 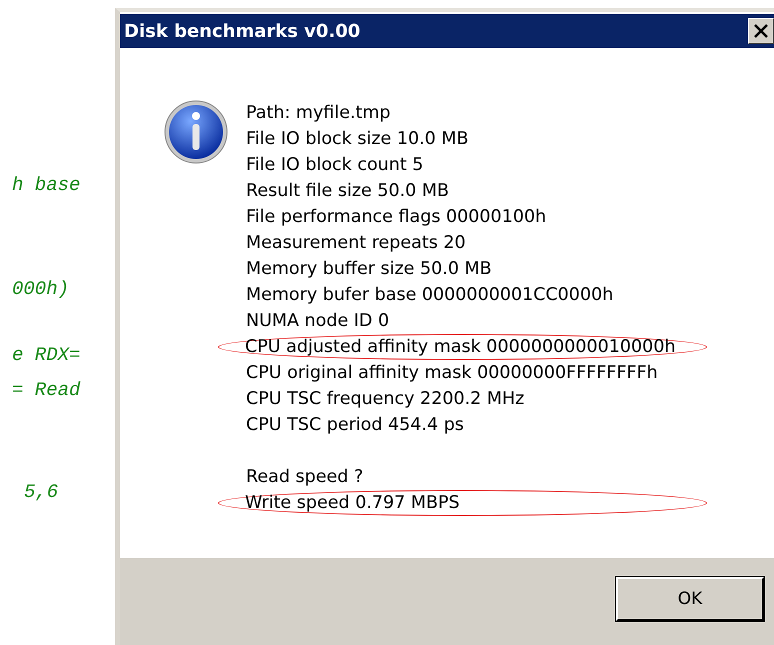 I want to click on info-line: CPU TSC frequency 2200.2 MHz, so click(x=385, y=399).